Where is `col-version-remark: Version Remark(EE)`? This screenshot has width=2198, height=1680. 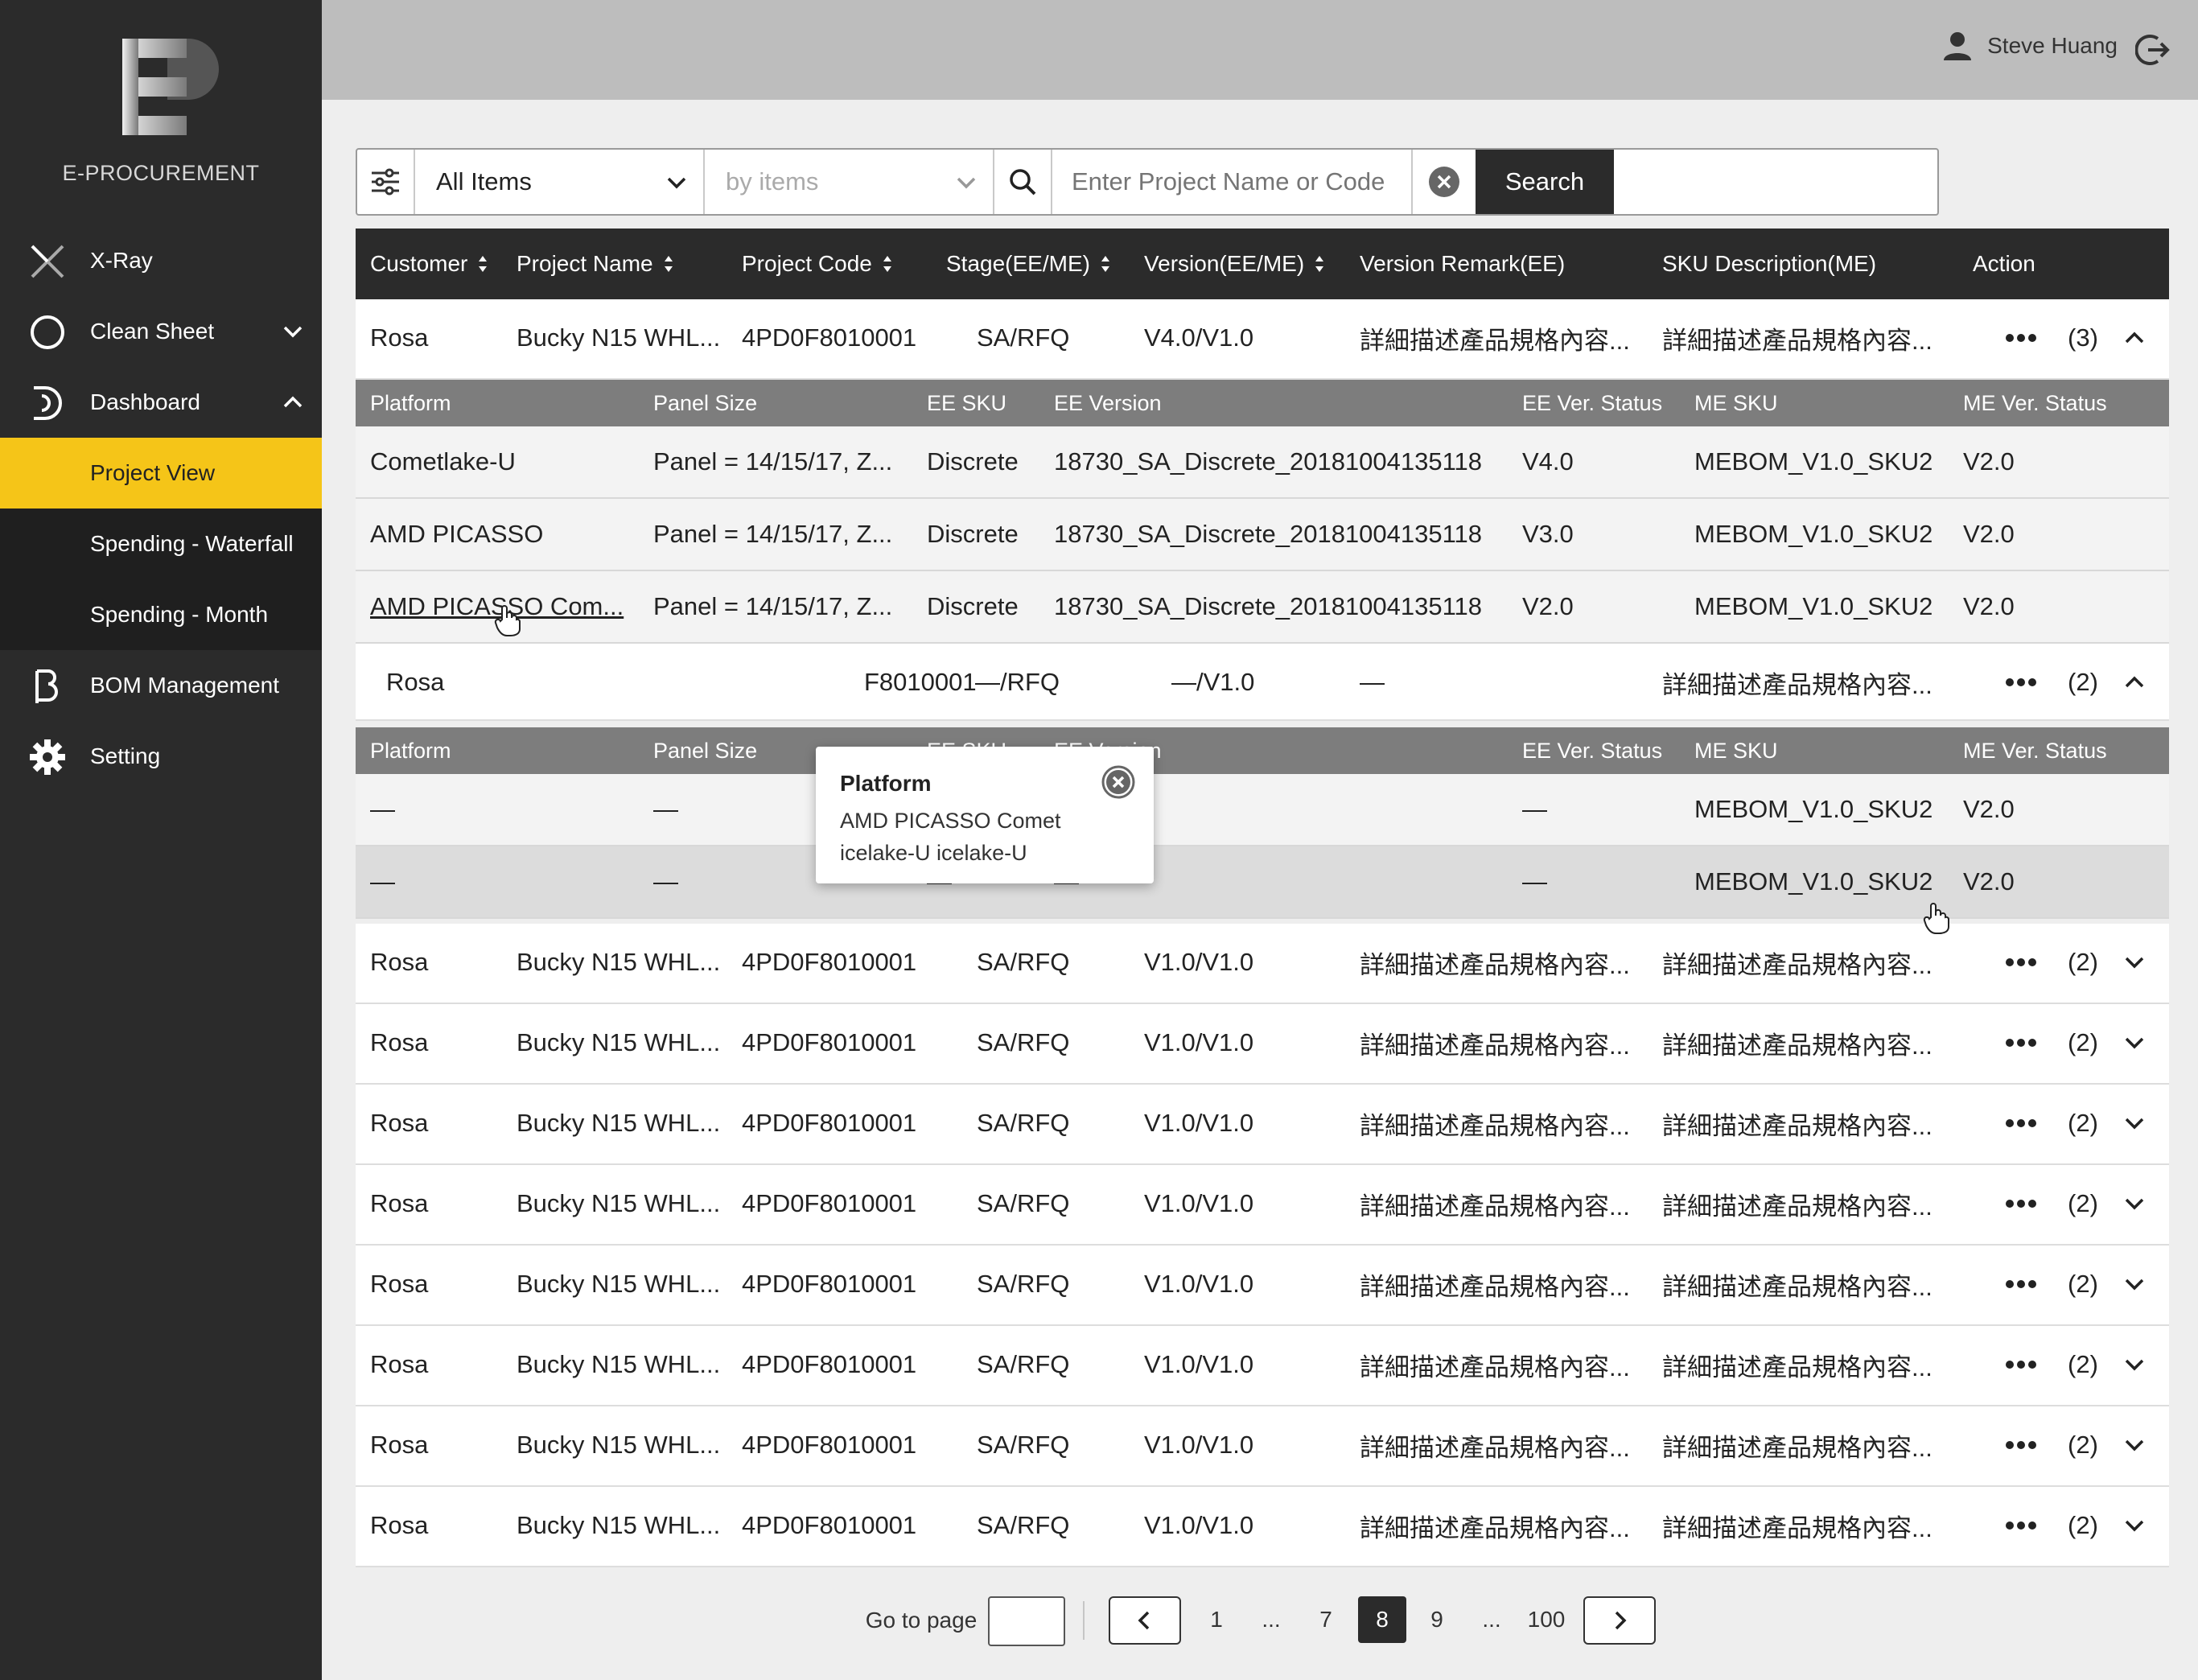 col-version-remark: Version Remark(EE) is located at coordinates (1463, 263).